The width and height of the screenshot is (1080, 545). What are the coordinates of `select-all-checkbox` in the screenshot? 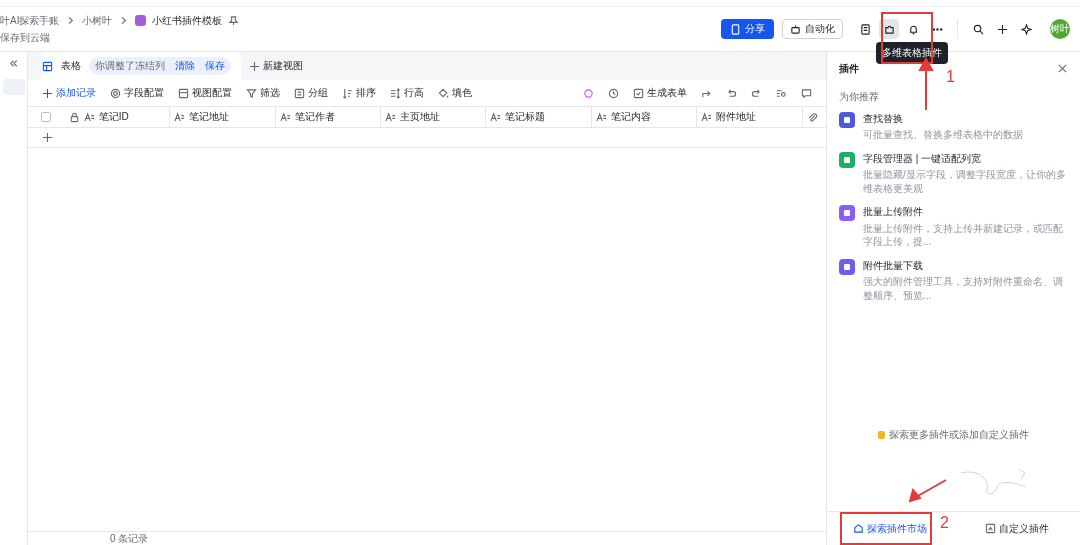 It's located at (46, 117).